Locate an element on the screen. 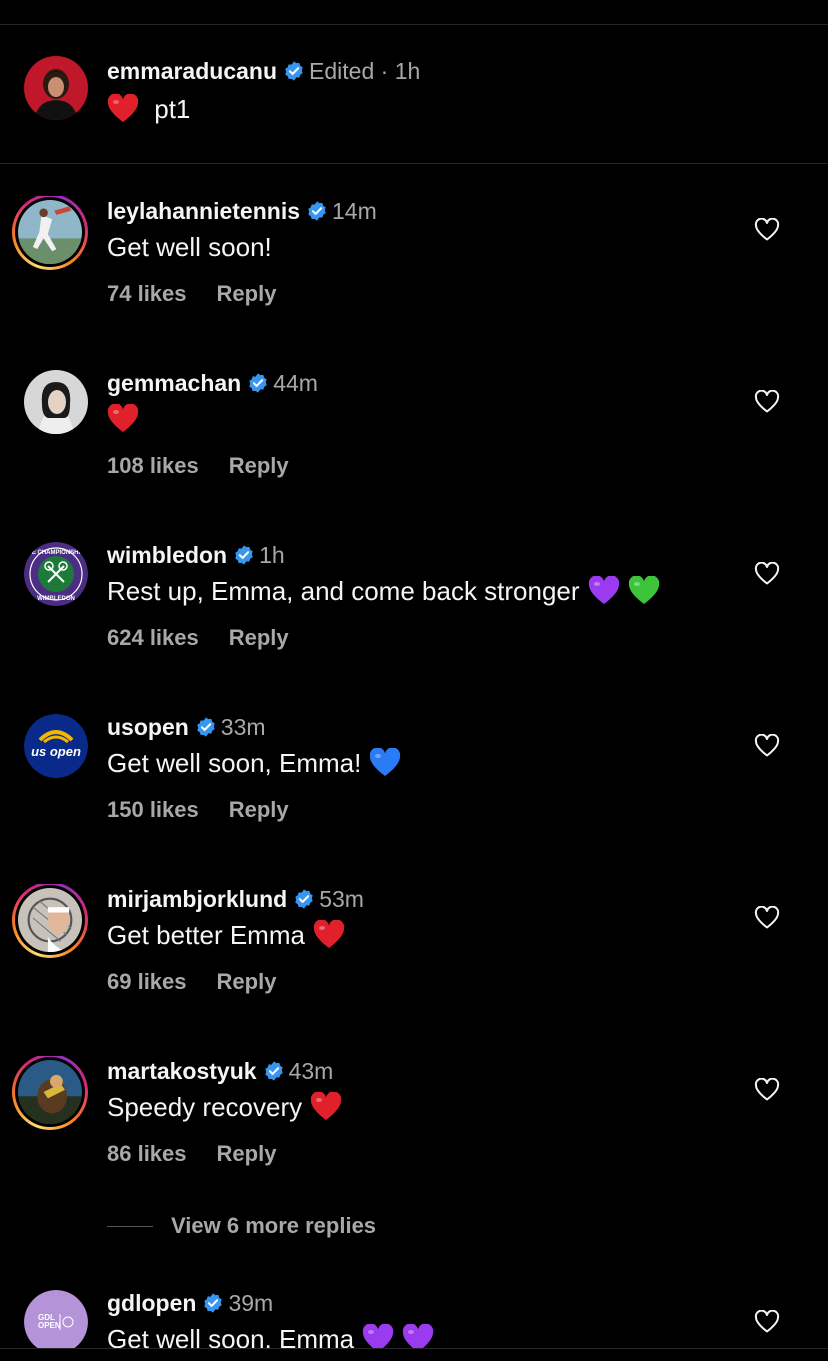  likes-count: 69 likes is located at coordinates (147, 981).